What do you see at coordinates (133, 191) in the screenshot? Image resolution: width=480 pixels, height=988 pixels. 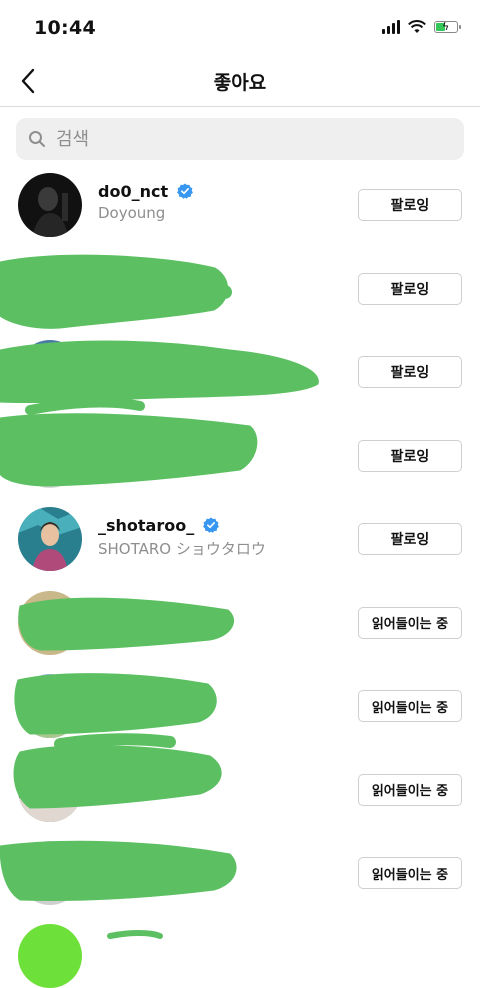 I see `username: do0_nct` at bounding box center [133, 191].